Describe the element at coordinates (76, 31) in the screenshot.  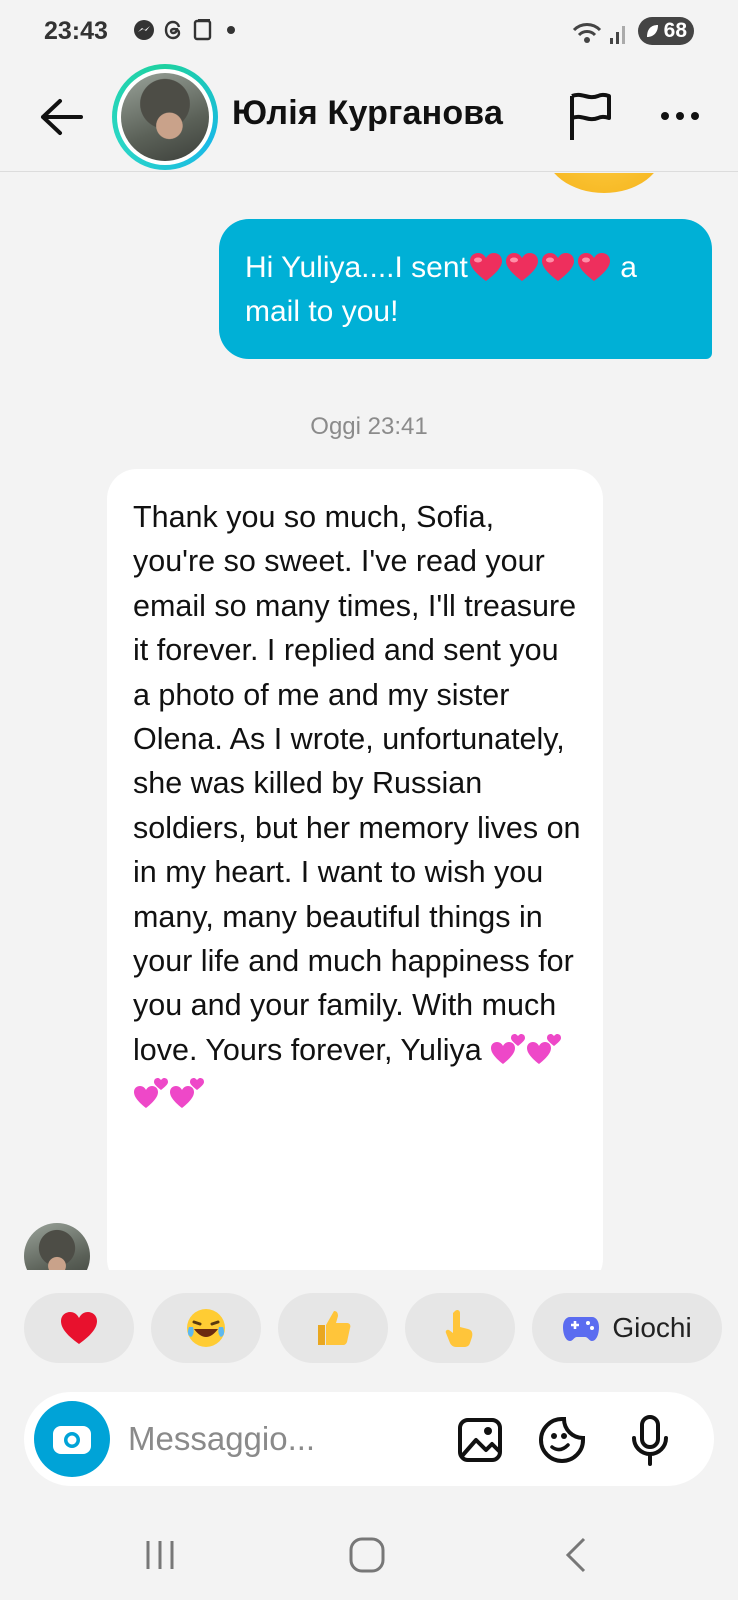
I see `status-time: 23:43` at that location.